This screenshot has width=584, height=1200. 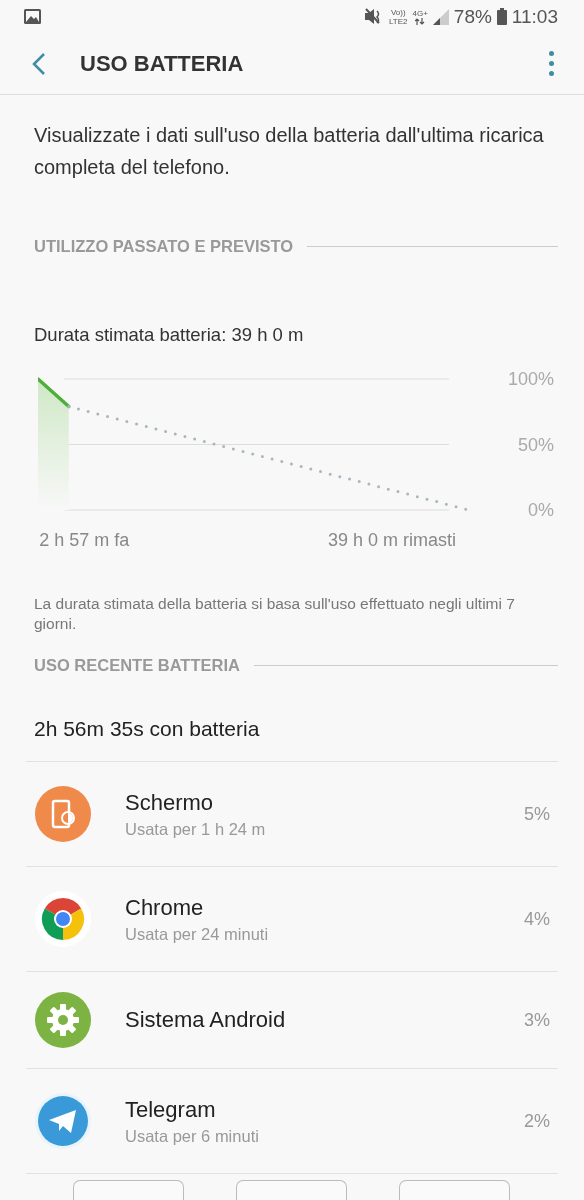 What do you see at coordinates (195, 829) in the screenshot?
I see `usage-time: Usata per 1 h 24 m` at bounding box center [195, 829].